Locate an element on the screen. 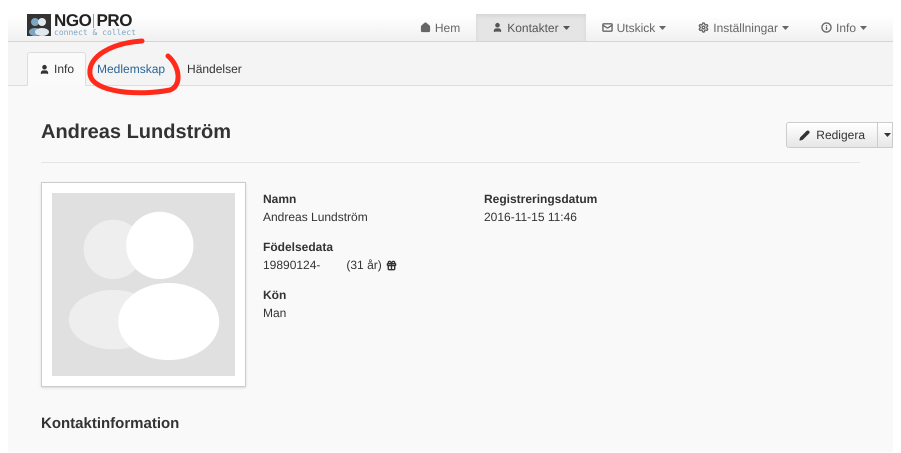  nav-item: Hem is located at coordinates (440, 27).